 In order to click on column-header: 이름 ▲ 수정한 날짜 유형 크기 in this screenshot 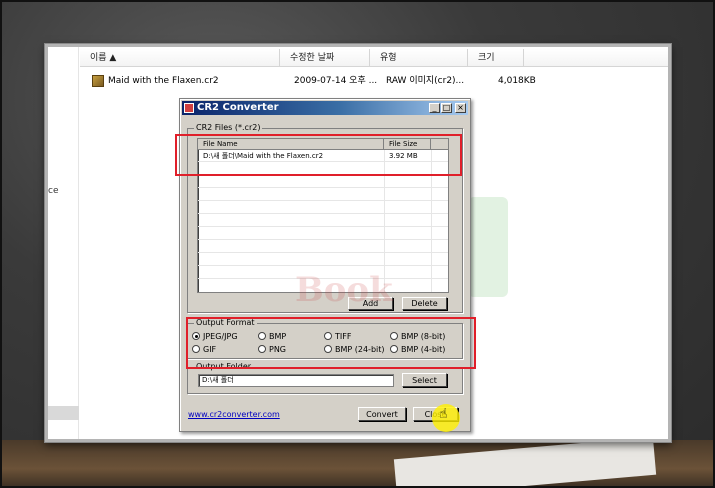, I will do `click(374, 58)`.